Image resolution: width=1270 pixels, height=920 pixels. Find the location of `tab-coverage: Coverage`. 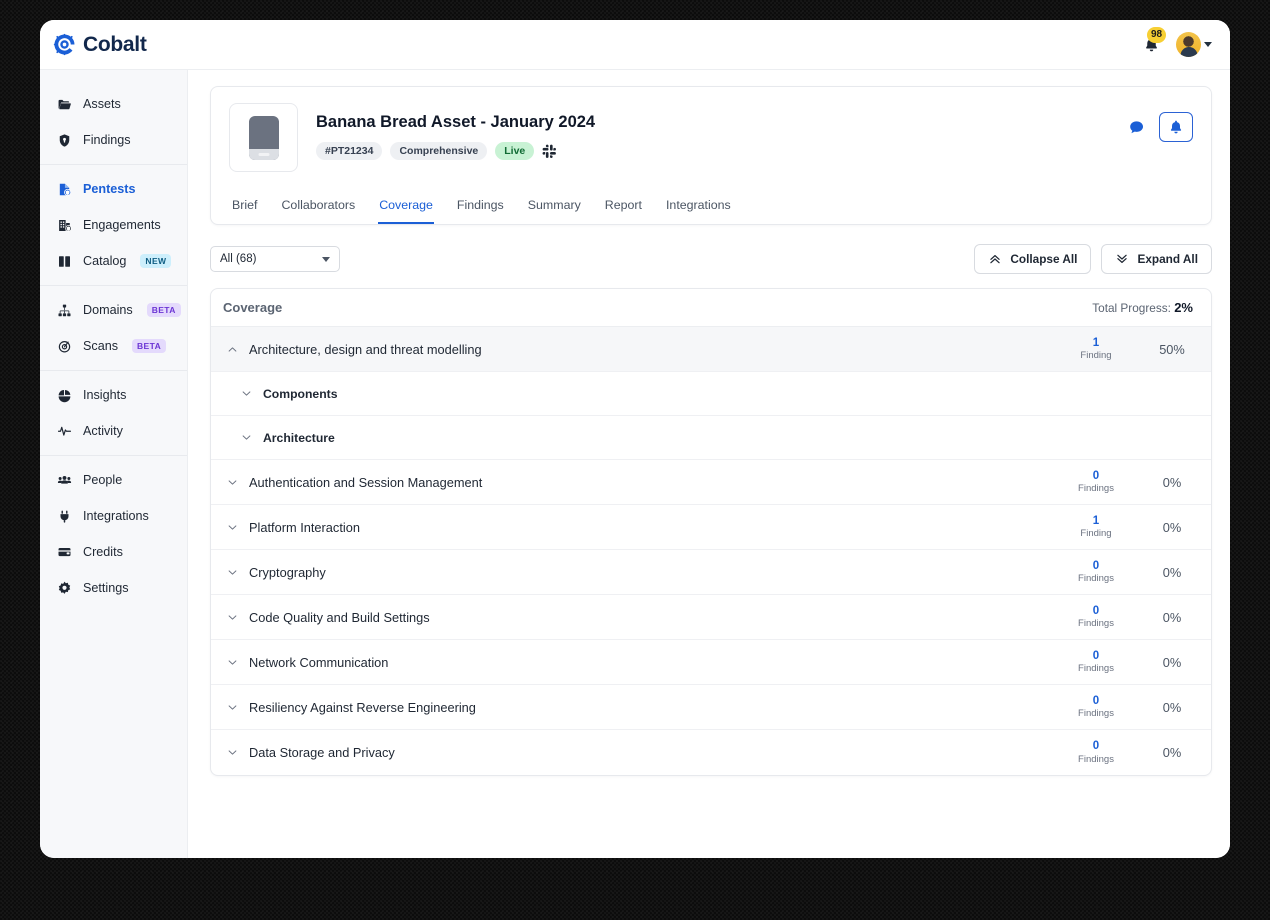

tab-coverage: Coverage is located at coordinates (406, 208).